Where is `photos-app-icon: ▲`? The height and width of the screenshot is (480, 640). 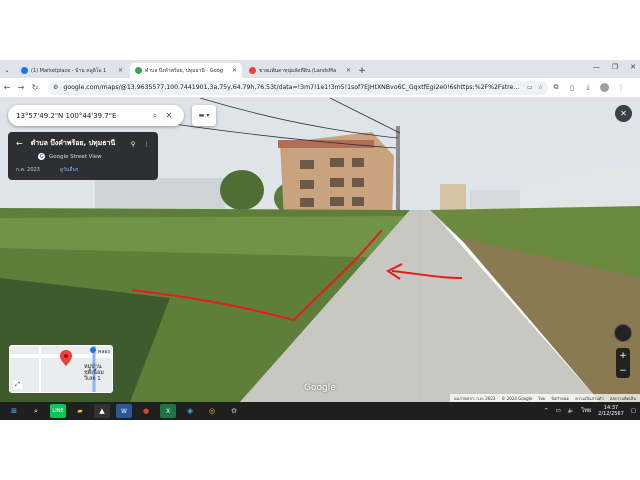
photos-app-icon: ▲ is located at coordinates (102, 411).